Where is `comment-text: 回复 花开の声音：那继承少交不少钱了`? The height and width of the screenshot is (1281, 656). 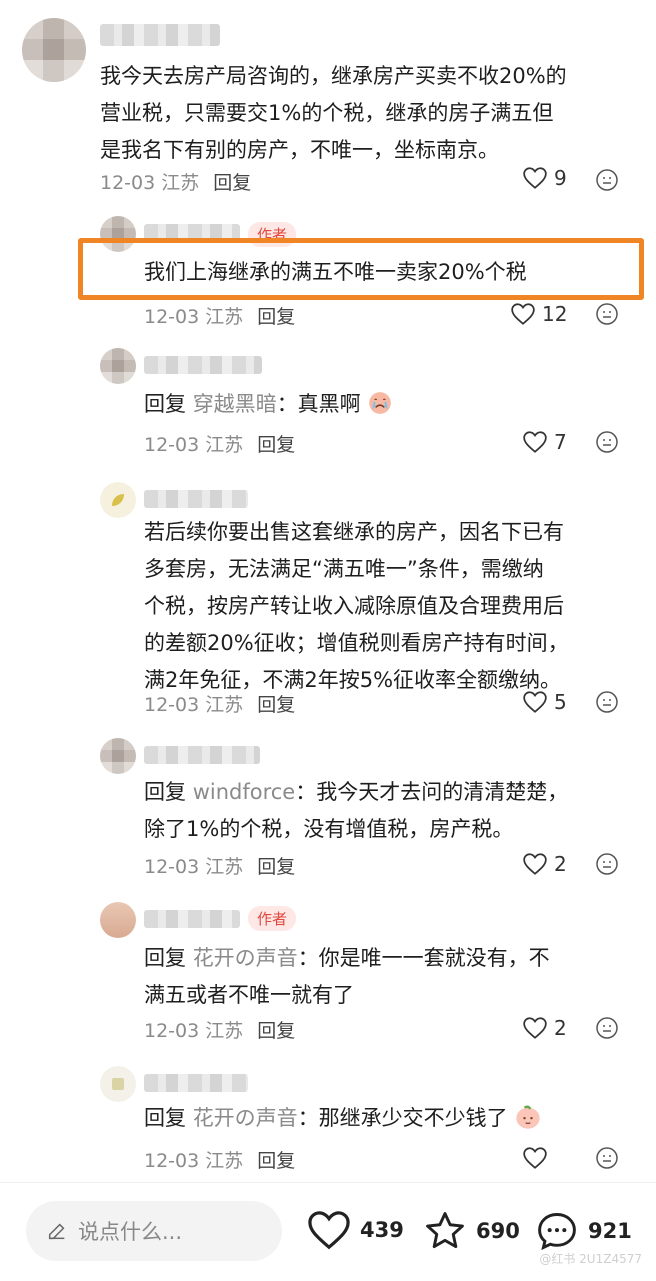 comment-text: 回复 花开の声音：那继承少交不少钱了 is located at coordinates (343, 1118).